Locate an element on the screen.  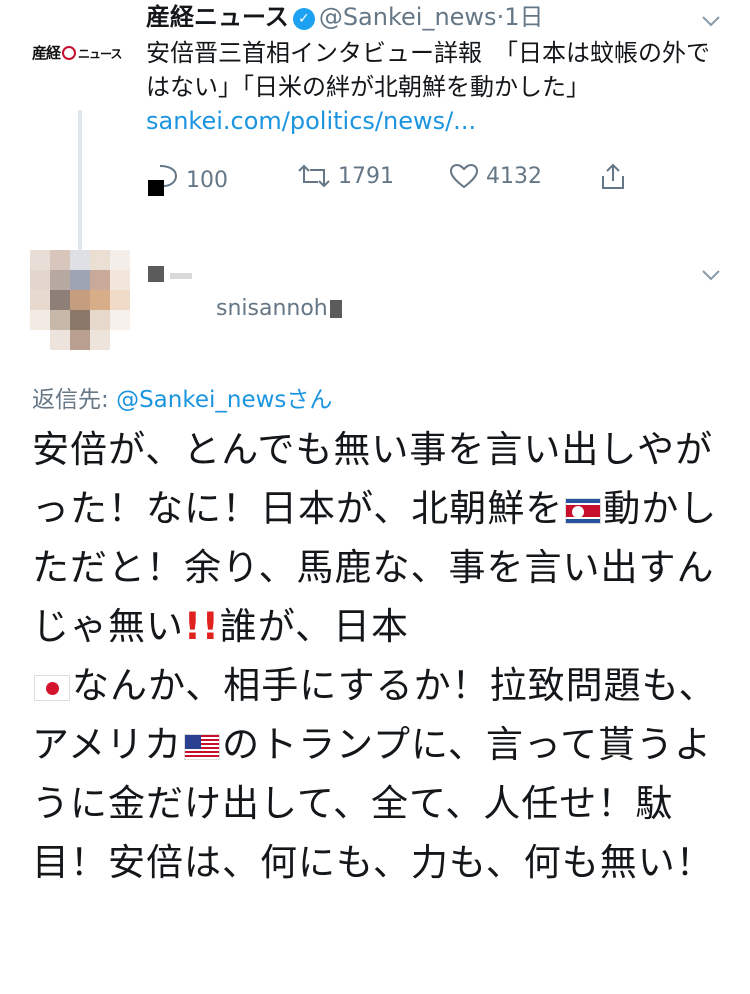
logo-part-1: 産経 is located at coordinates (46, 53).